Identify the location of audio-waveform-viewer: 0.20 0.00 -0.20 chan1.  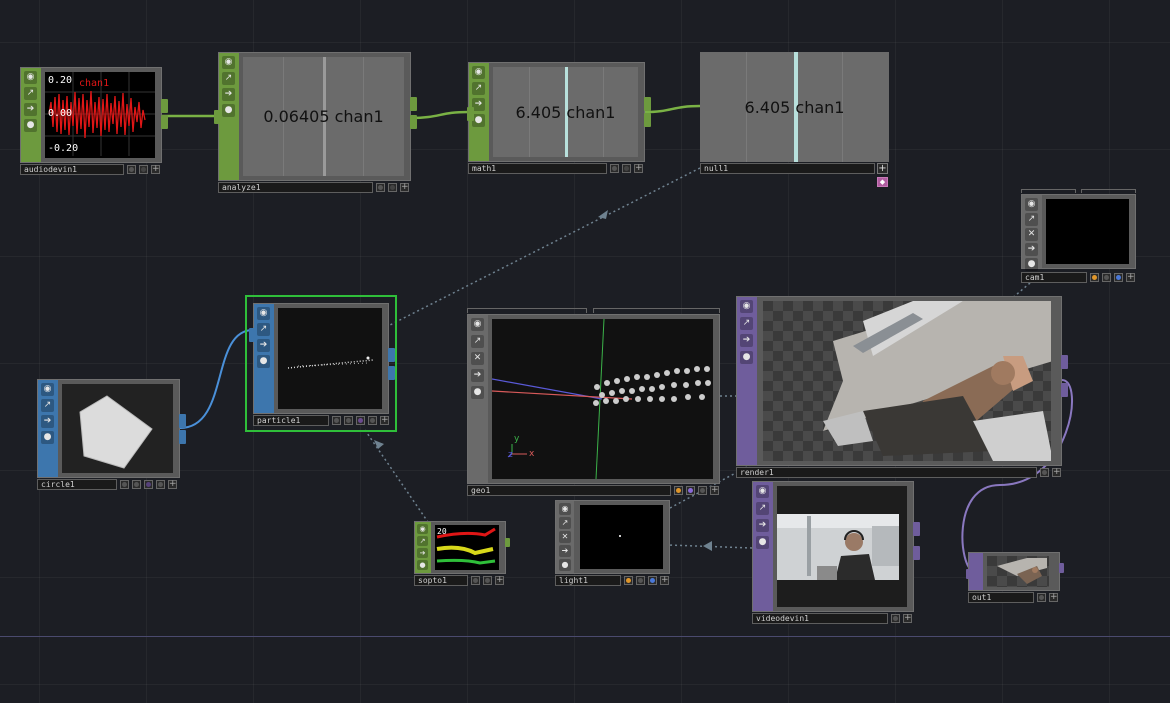
(100, 115).